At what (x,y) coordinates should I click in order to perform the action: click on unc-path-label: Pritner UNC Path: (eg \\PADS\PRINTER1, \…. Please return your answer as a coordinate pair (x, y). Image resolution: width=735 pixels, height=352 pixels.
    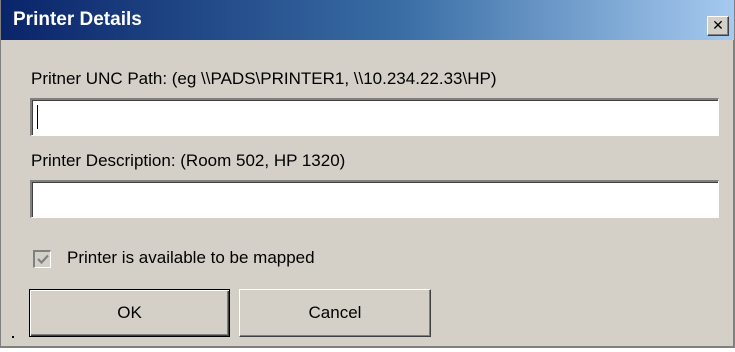
    Looking at the image, I should click on (264, 78).